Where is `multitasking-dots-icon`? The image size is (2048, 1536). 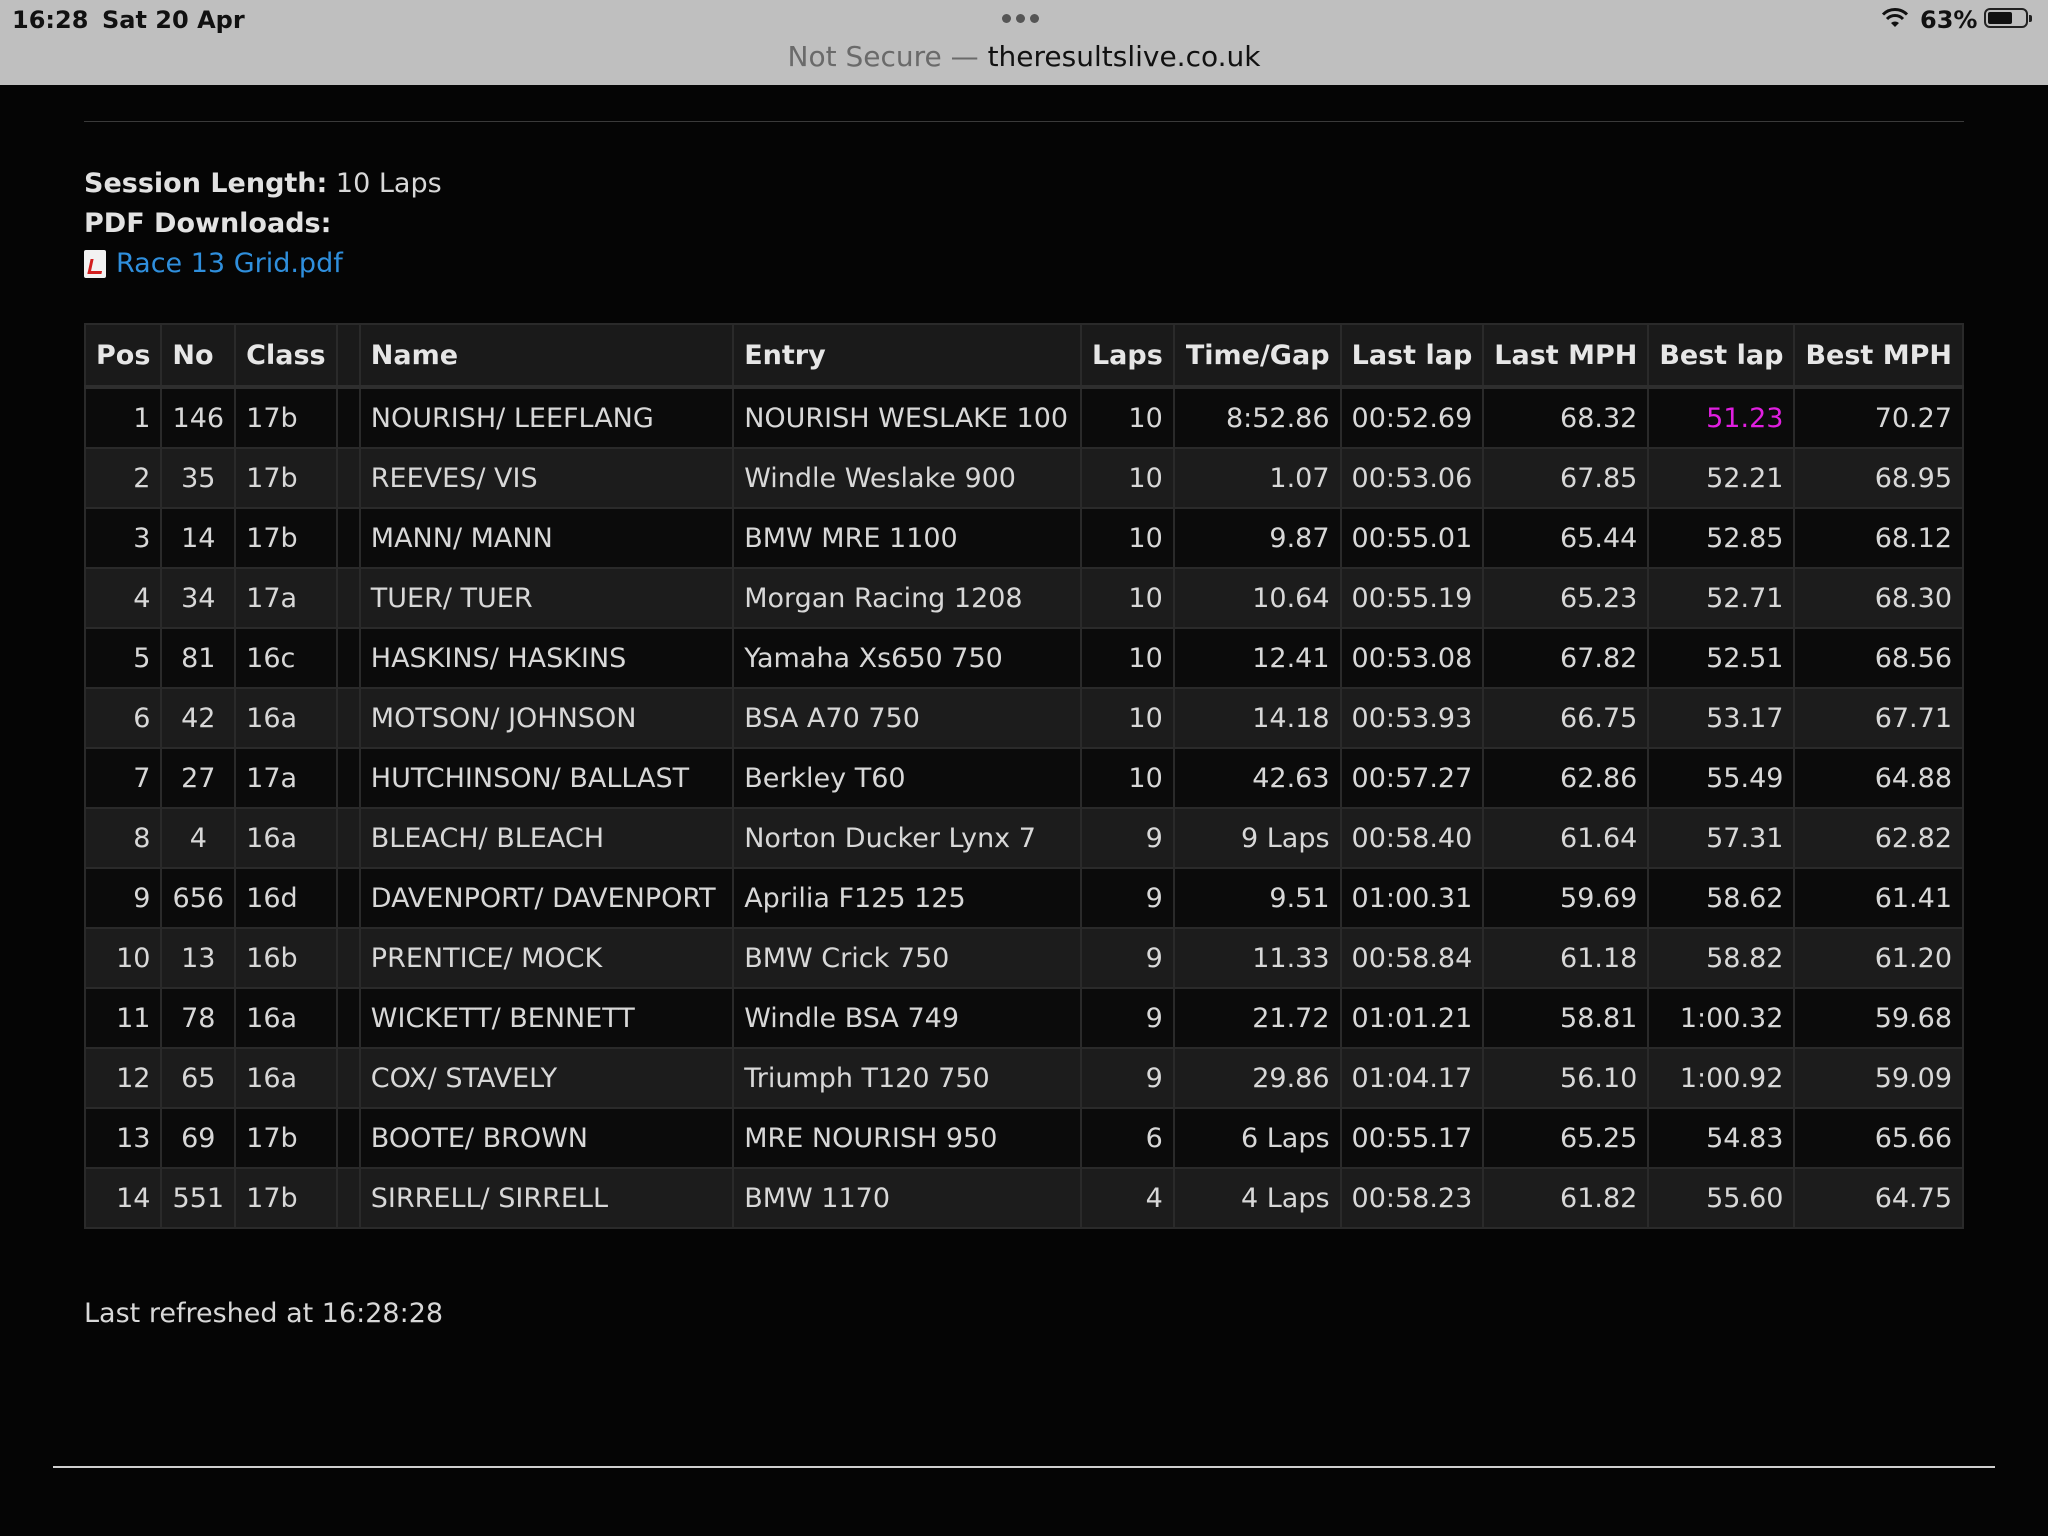
multitasking-dots-icon is located at coordinates (1020, 18).